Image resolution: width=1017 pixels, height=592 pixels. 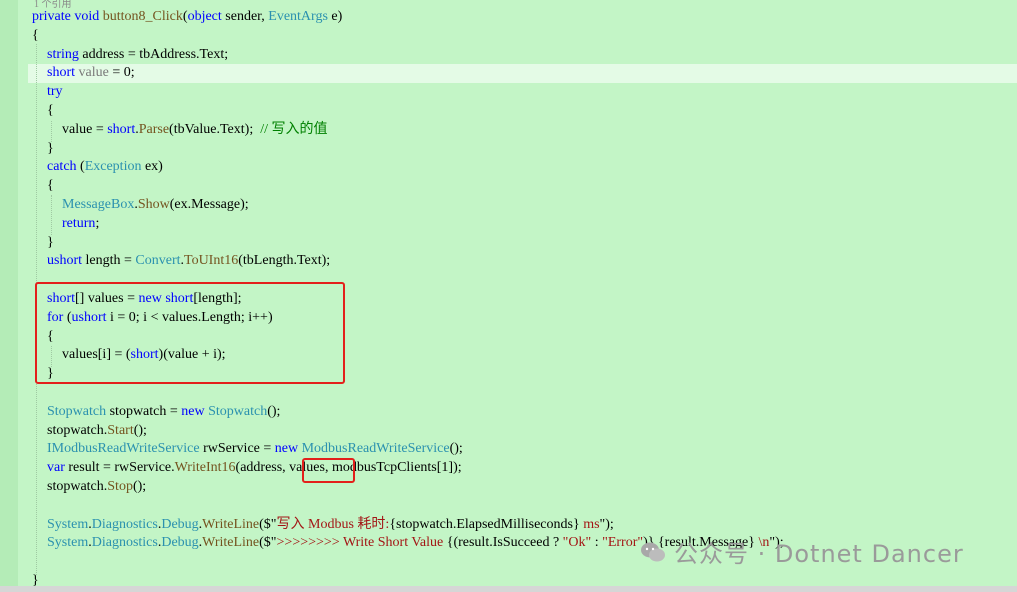 What do you see at coordinates (205, 468) in the screenshot?
I see `code-token: WriteInt16` at bounding box center [205, 468].